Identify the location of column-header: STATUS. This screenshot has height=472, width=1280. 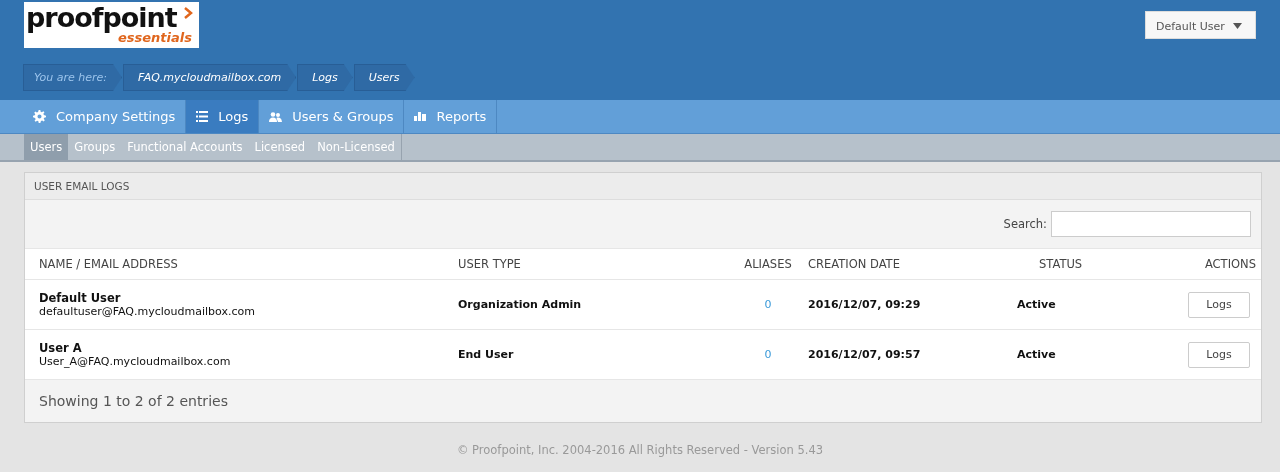
(1061, 264).